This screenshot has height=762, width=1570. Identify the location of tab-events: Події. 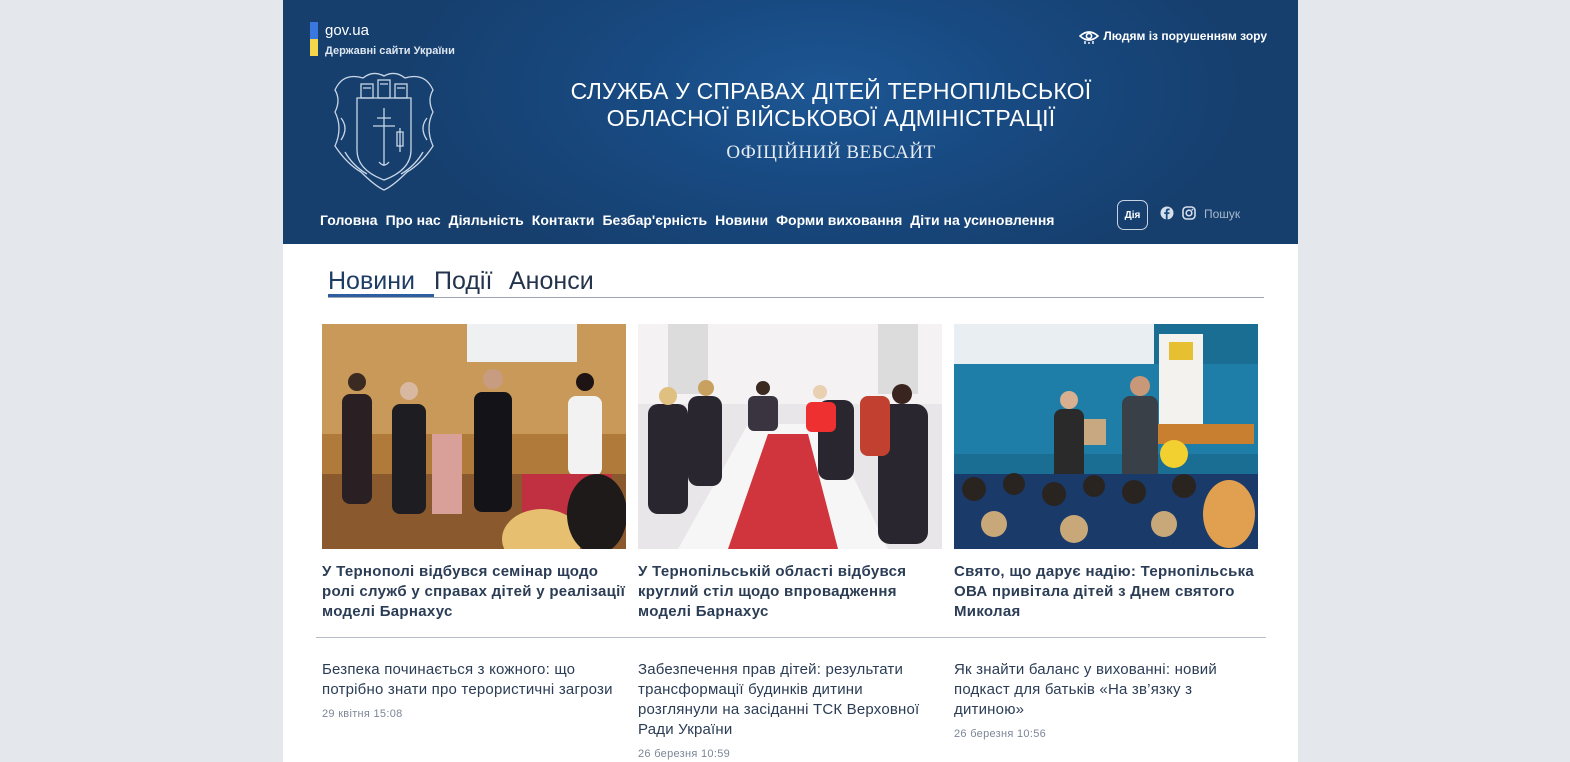
(463, 281).